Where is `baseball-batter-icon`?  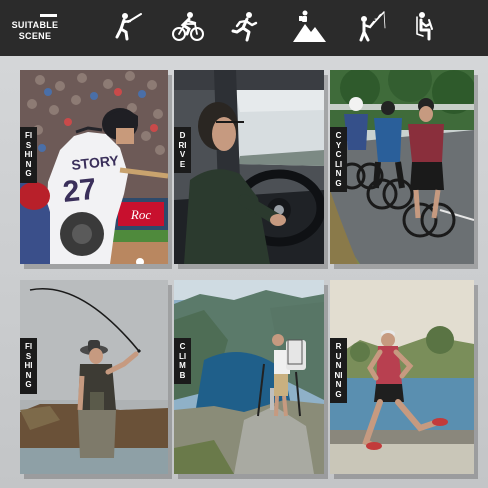
baseball-batter-icon is located at coordinates (127, 26).